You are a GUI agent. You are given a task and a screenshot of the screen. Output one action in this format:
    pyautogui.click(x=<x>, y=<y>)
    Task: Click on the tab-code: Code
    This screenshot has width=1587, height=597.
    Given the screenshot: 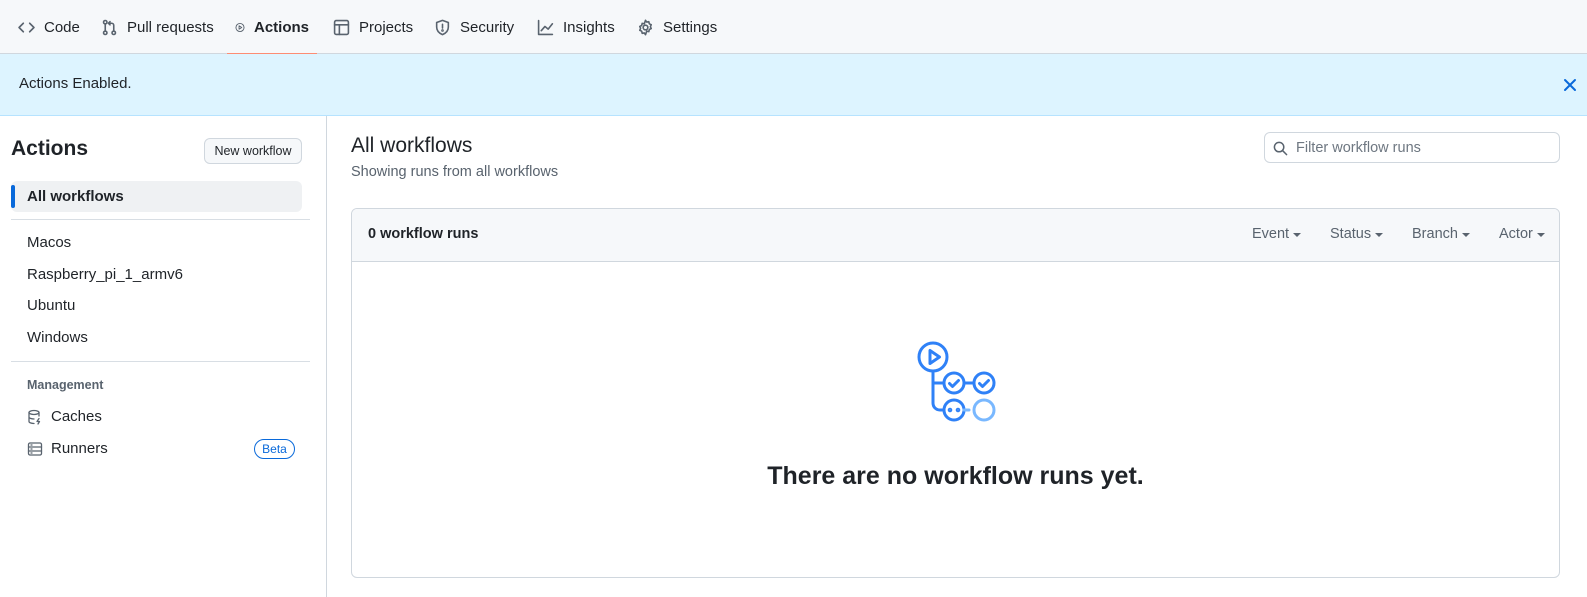 What is the action you would take?
    pyautogui.click(x=49, y=27)
    